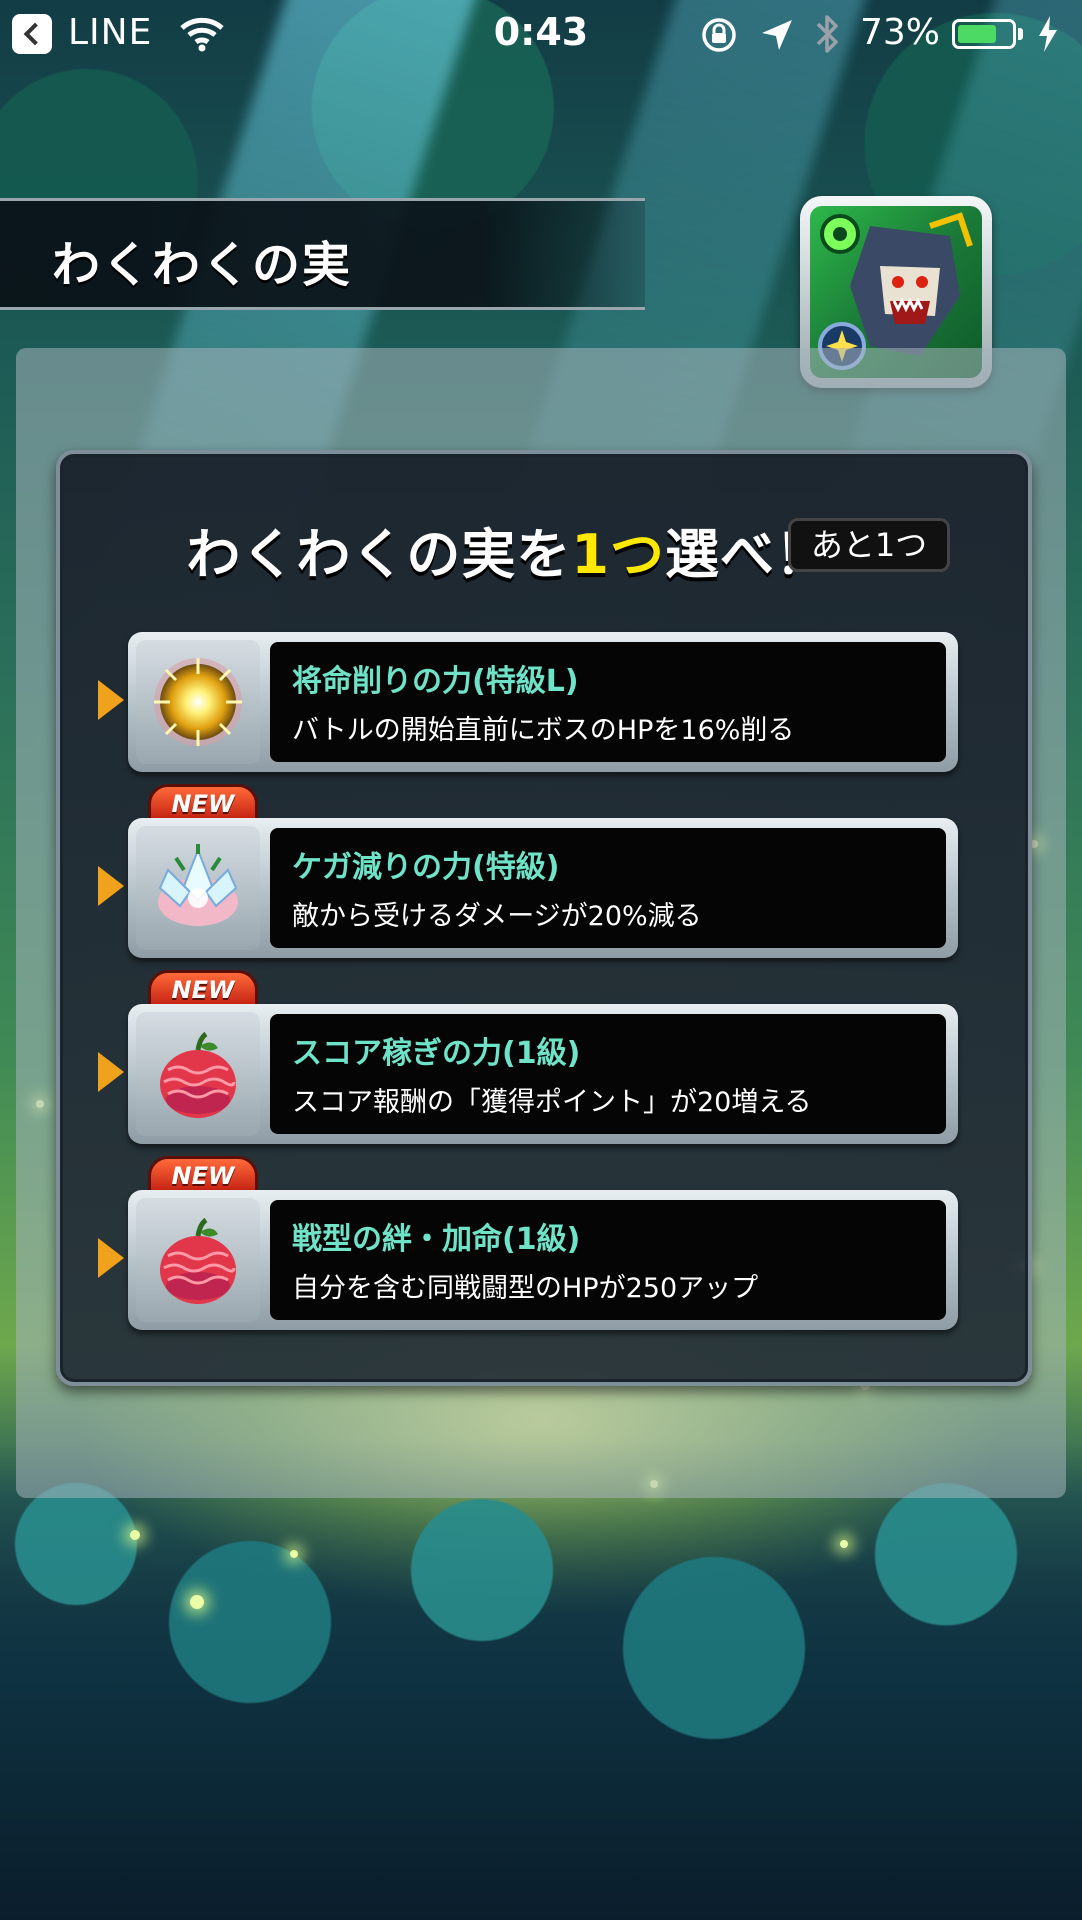 This screenshot has height=1920, width=1082. I want to click on fruit-option-frame: 戦型の絆・加命(1級) 自分を含む同戦闘型のHPが250アップ, so click(543, 1260).